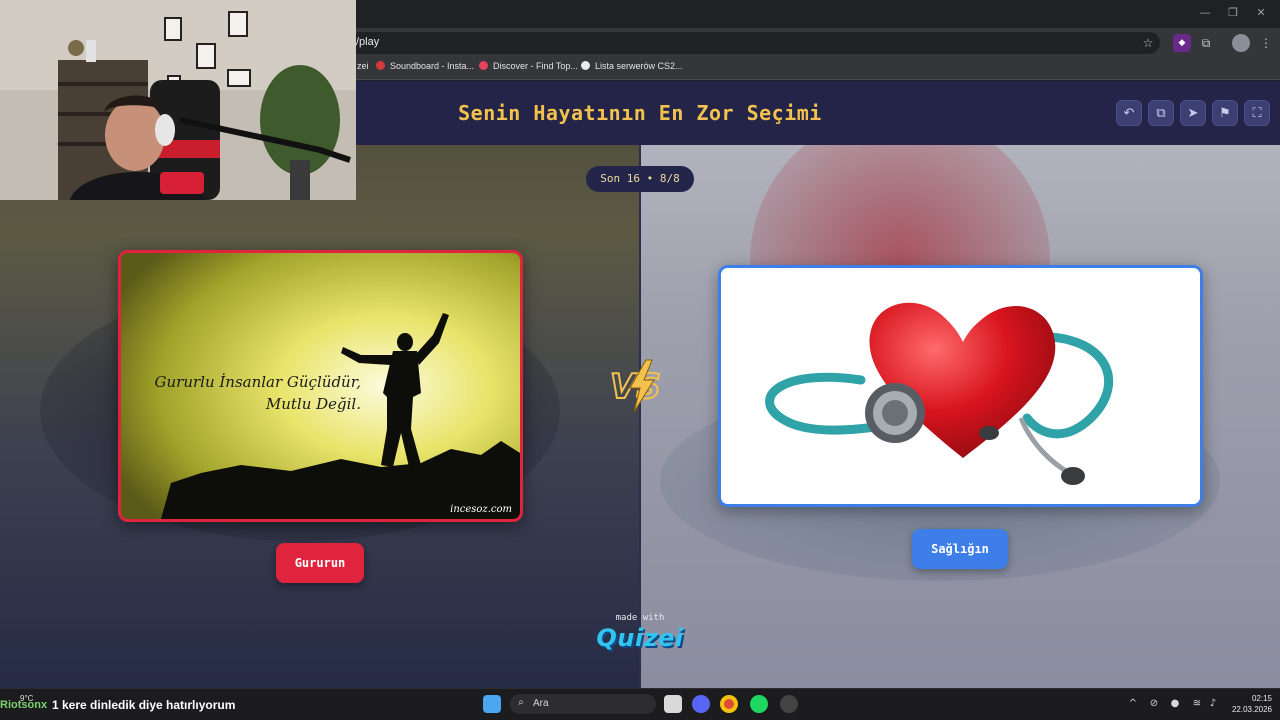 The width and height of the screenshot is (1280, 720). What do you see at coordinates (1225, 113) in the screenshot?
I see `flag-icon: ⚑` at bounding box center [1225, 113].